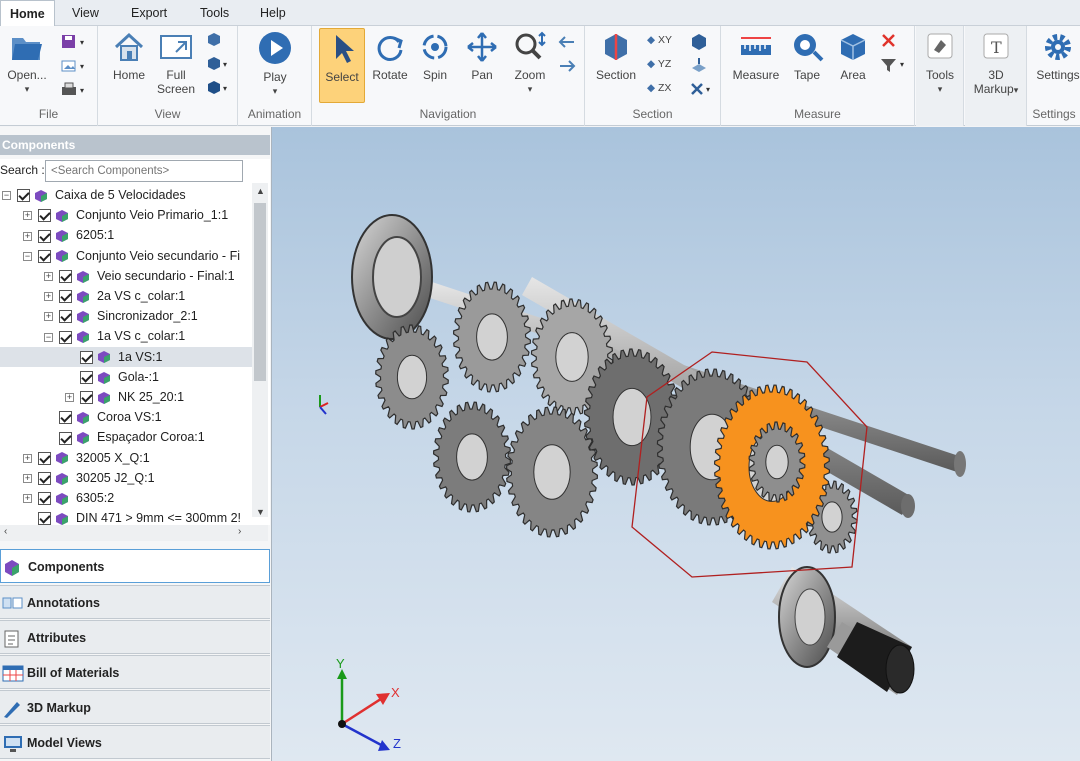  What do you see at coordinates (75, 42) in the screenshot?
I see `save-icon: ▾` at bounding box center [75, 42].